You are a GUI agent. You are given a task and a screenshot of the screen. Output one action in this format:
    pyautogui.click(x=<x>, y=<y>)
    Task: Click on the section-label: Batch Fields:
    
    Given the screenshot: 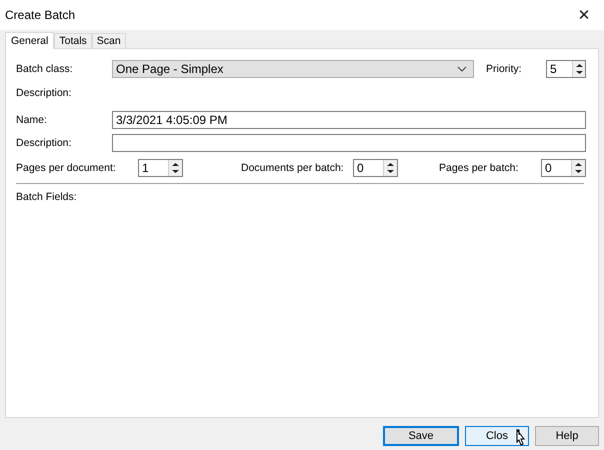 What is the action you would take?
    pyautogui.click(x=47, y=197)
    